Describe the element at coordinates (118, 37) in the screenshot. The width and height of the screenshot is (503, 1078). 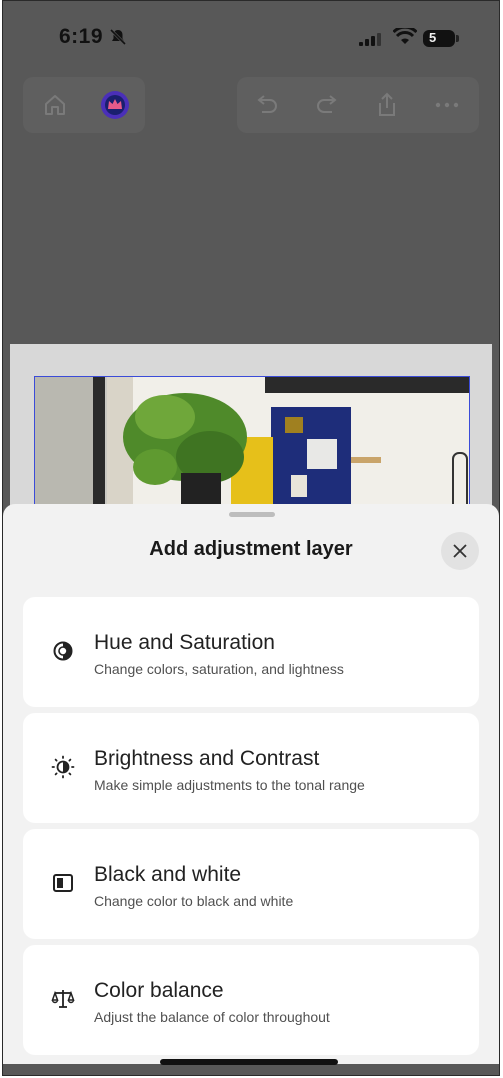
I see `silent-bell-icon` at that location.